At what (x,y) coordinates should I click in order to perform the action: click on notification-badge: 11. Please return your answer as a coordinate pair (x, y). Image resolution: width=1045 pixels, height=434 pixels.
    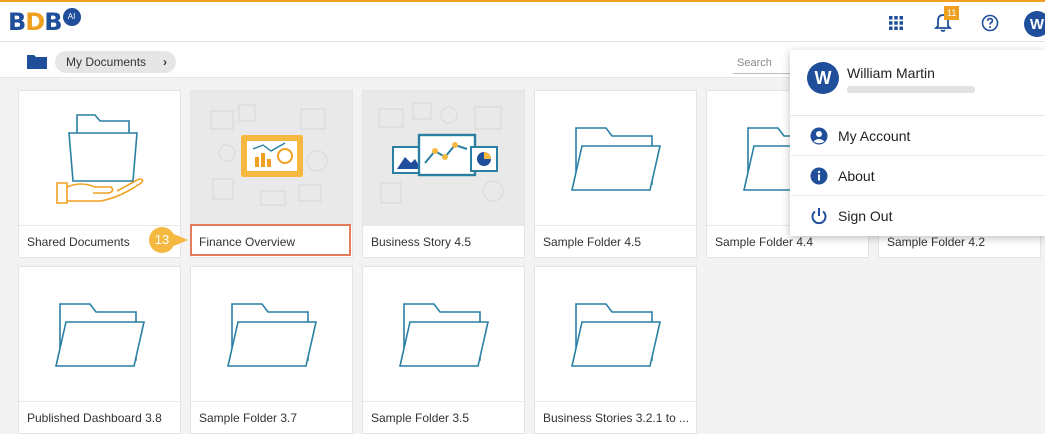
    Looking at the image, I should click on (952, 13).